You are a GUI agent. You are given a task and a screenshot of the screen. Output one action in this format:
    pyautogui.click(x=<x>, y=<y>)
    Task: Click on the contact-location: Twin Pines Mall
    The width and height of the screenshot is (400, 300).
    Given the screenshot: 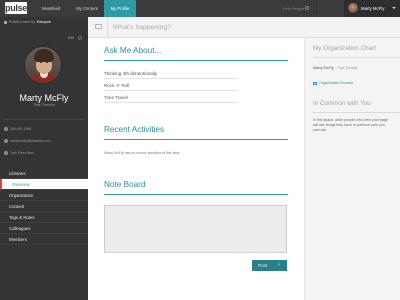 What is the action you would take?
    pyautogui.click(x=19, y=153)
    